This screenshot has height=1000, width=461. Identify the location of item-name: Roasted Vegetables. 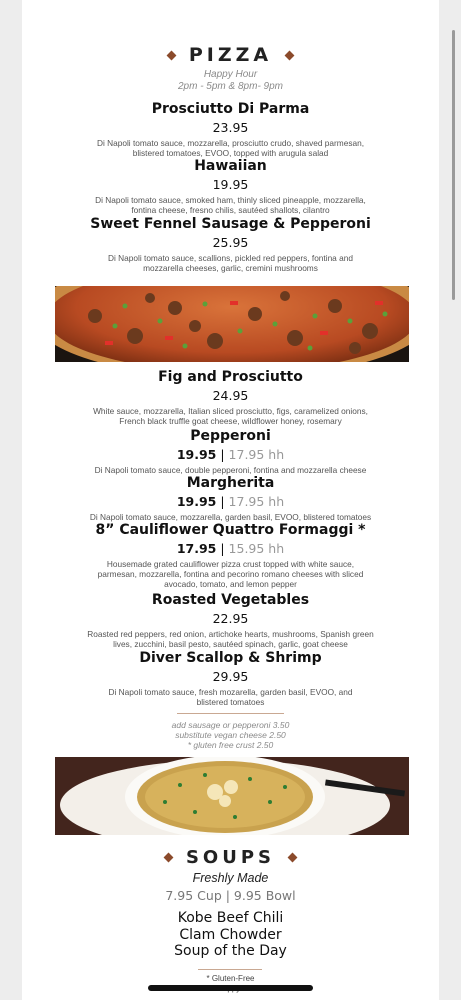
(230, 600).